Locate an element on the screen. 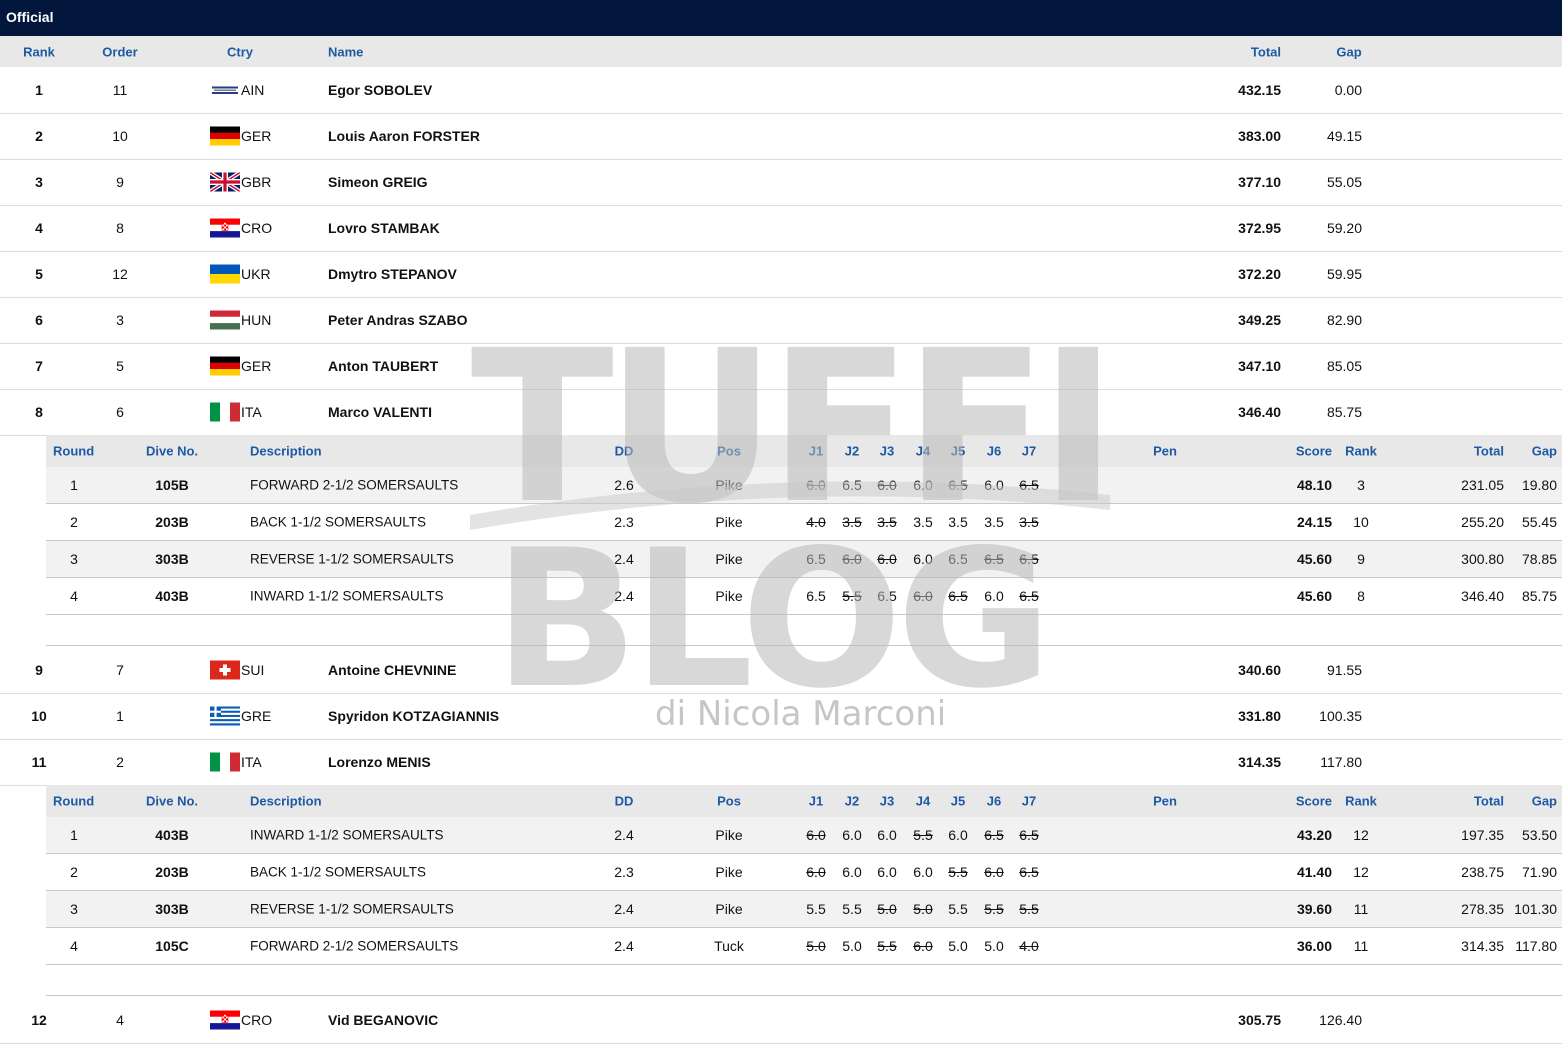  athlete-row: 4 8 CRO Lovro STAMBAK 372.95 59.20 is located at coordinates (781, 228).